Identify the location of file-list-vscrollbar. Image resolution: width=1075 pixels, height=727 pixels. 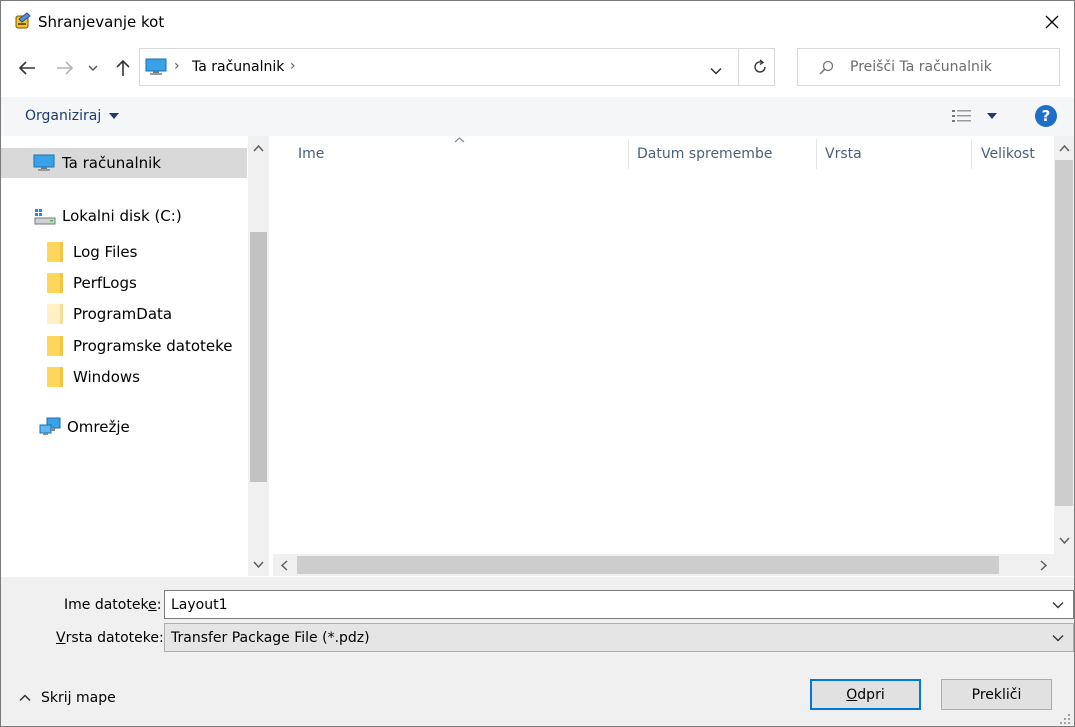
(1064, 345).